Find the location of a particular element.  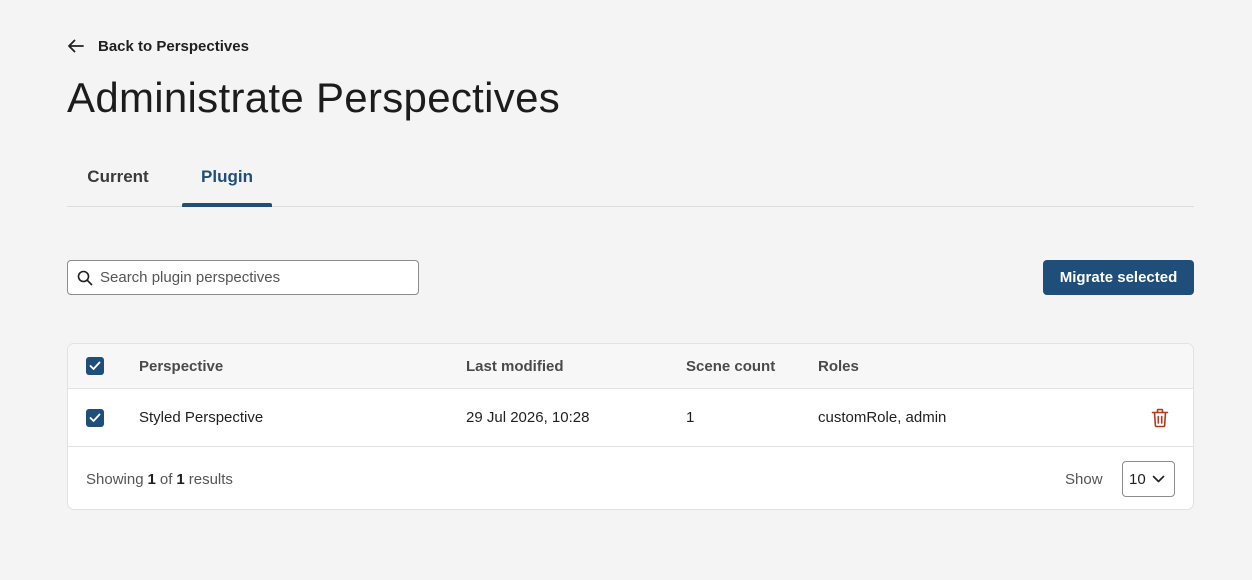

trash-icon is located at coordinates (1160, 418).